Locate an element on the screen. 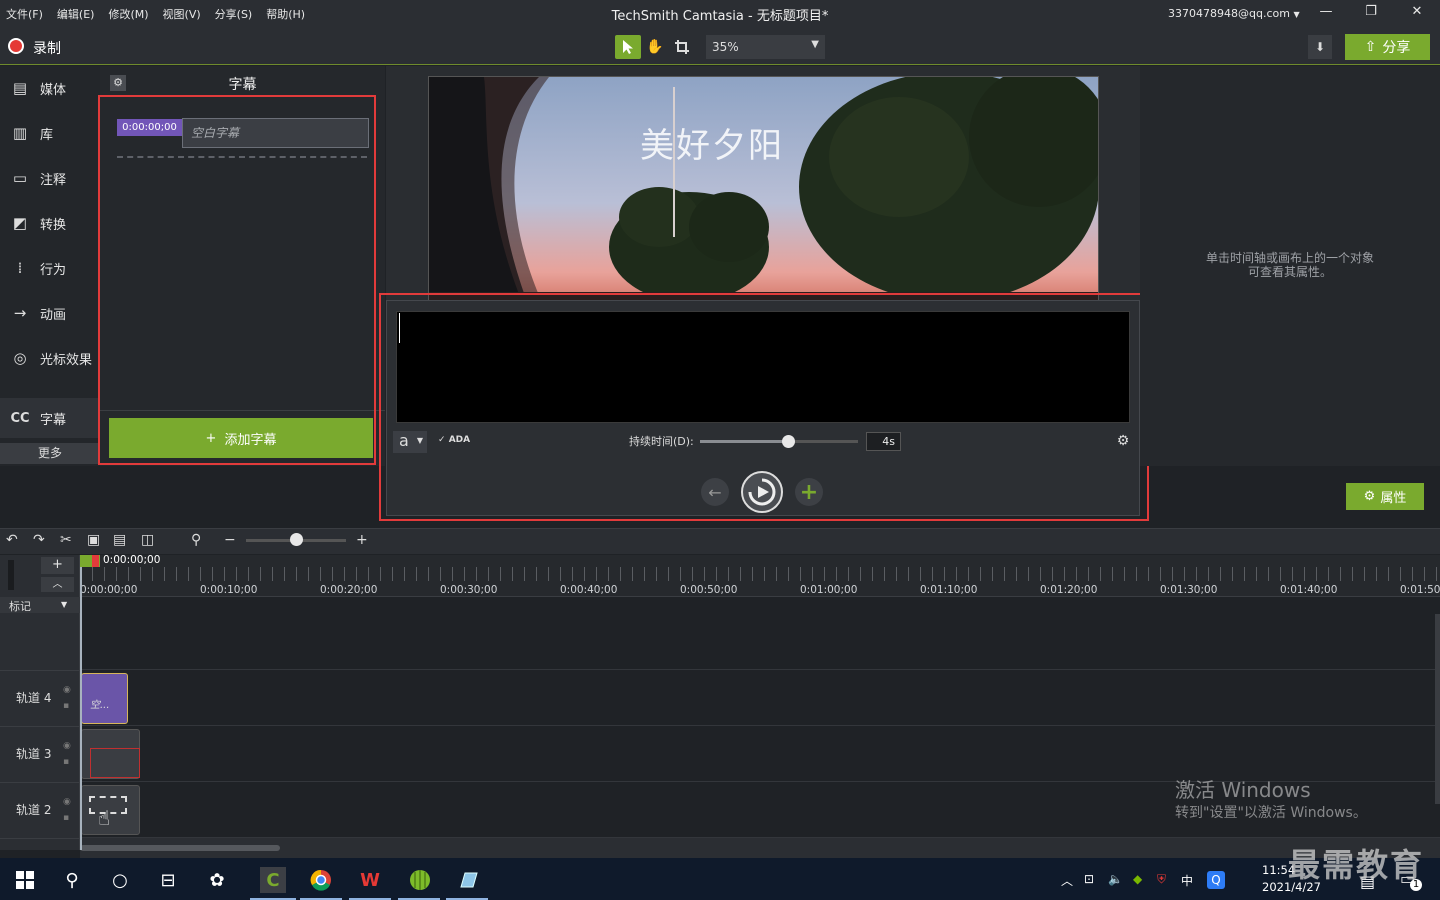 The width and height of the screenshot is (1440, 900). sidebar-item-label: 库 is located at coordinates (47, 135).